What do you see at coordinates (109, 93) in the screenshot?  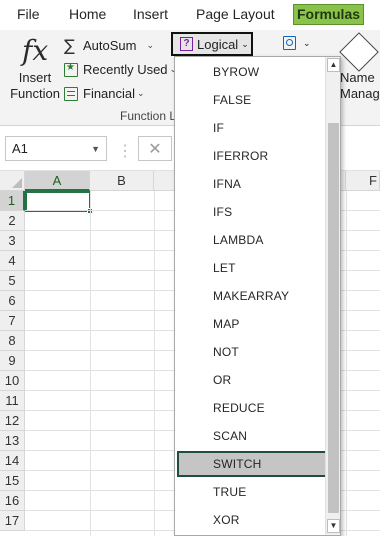 I see `financial-label: Financial` at bounding box center [109, 93].